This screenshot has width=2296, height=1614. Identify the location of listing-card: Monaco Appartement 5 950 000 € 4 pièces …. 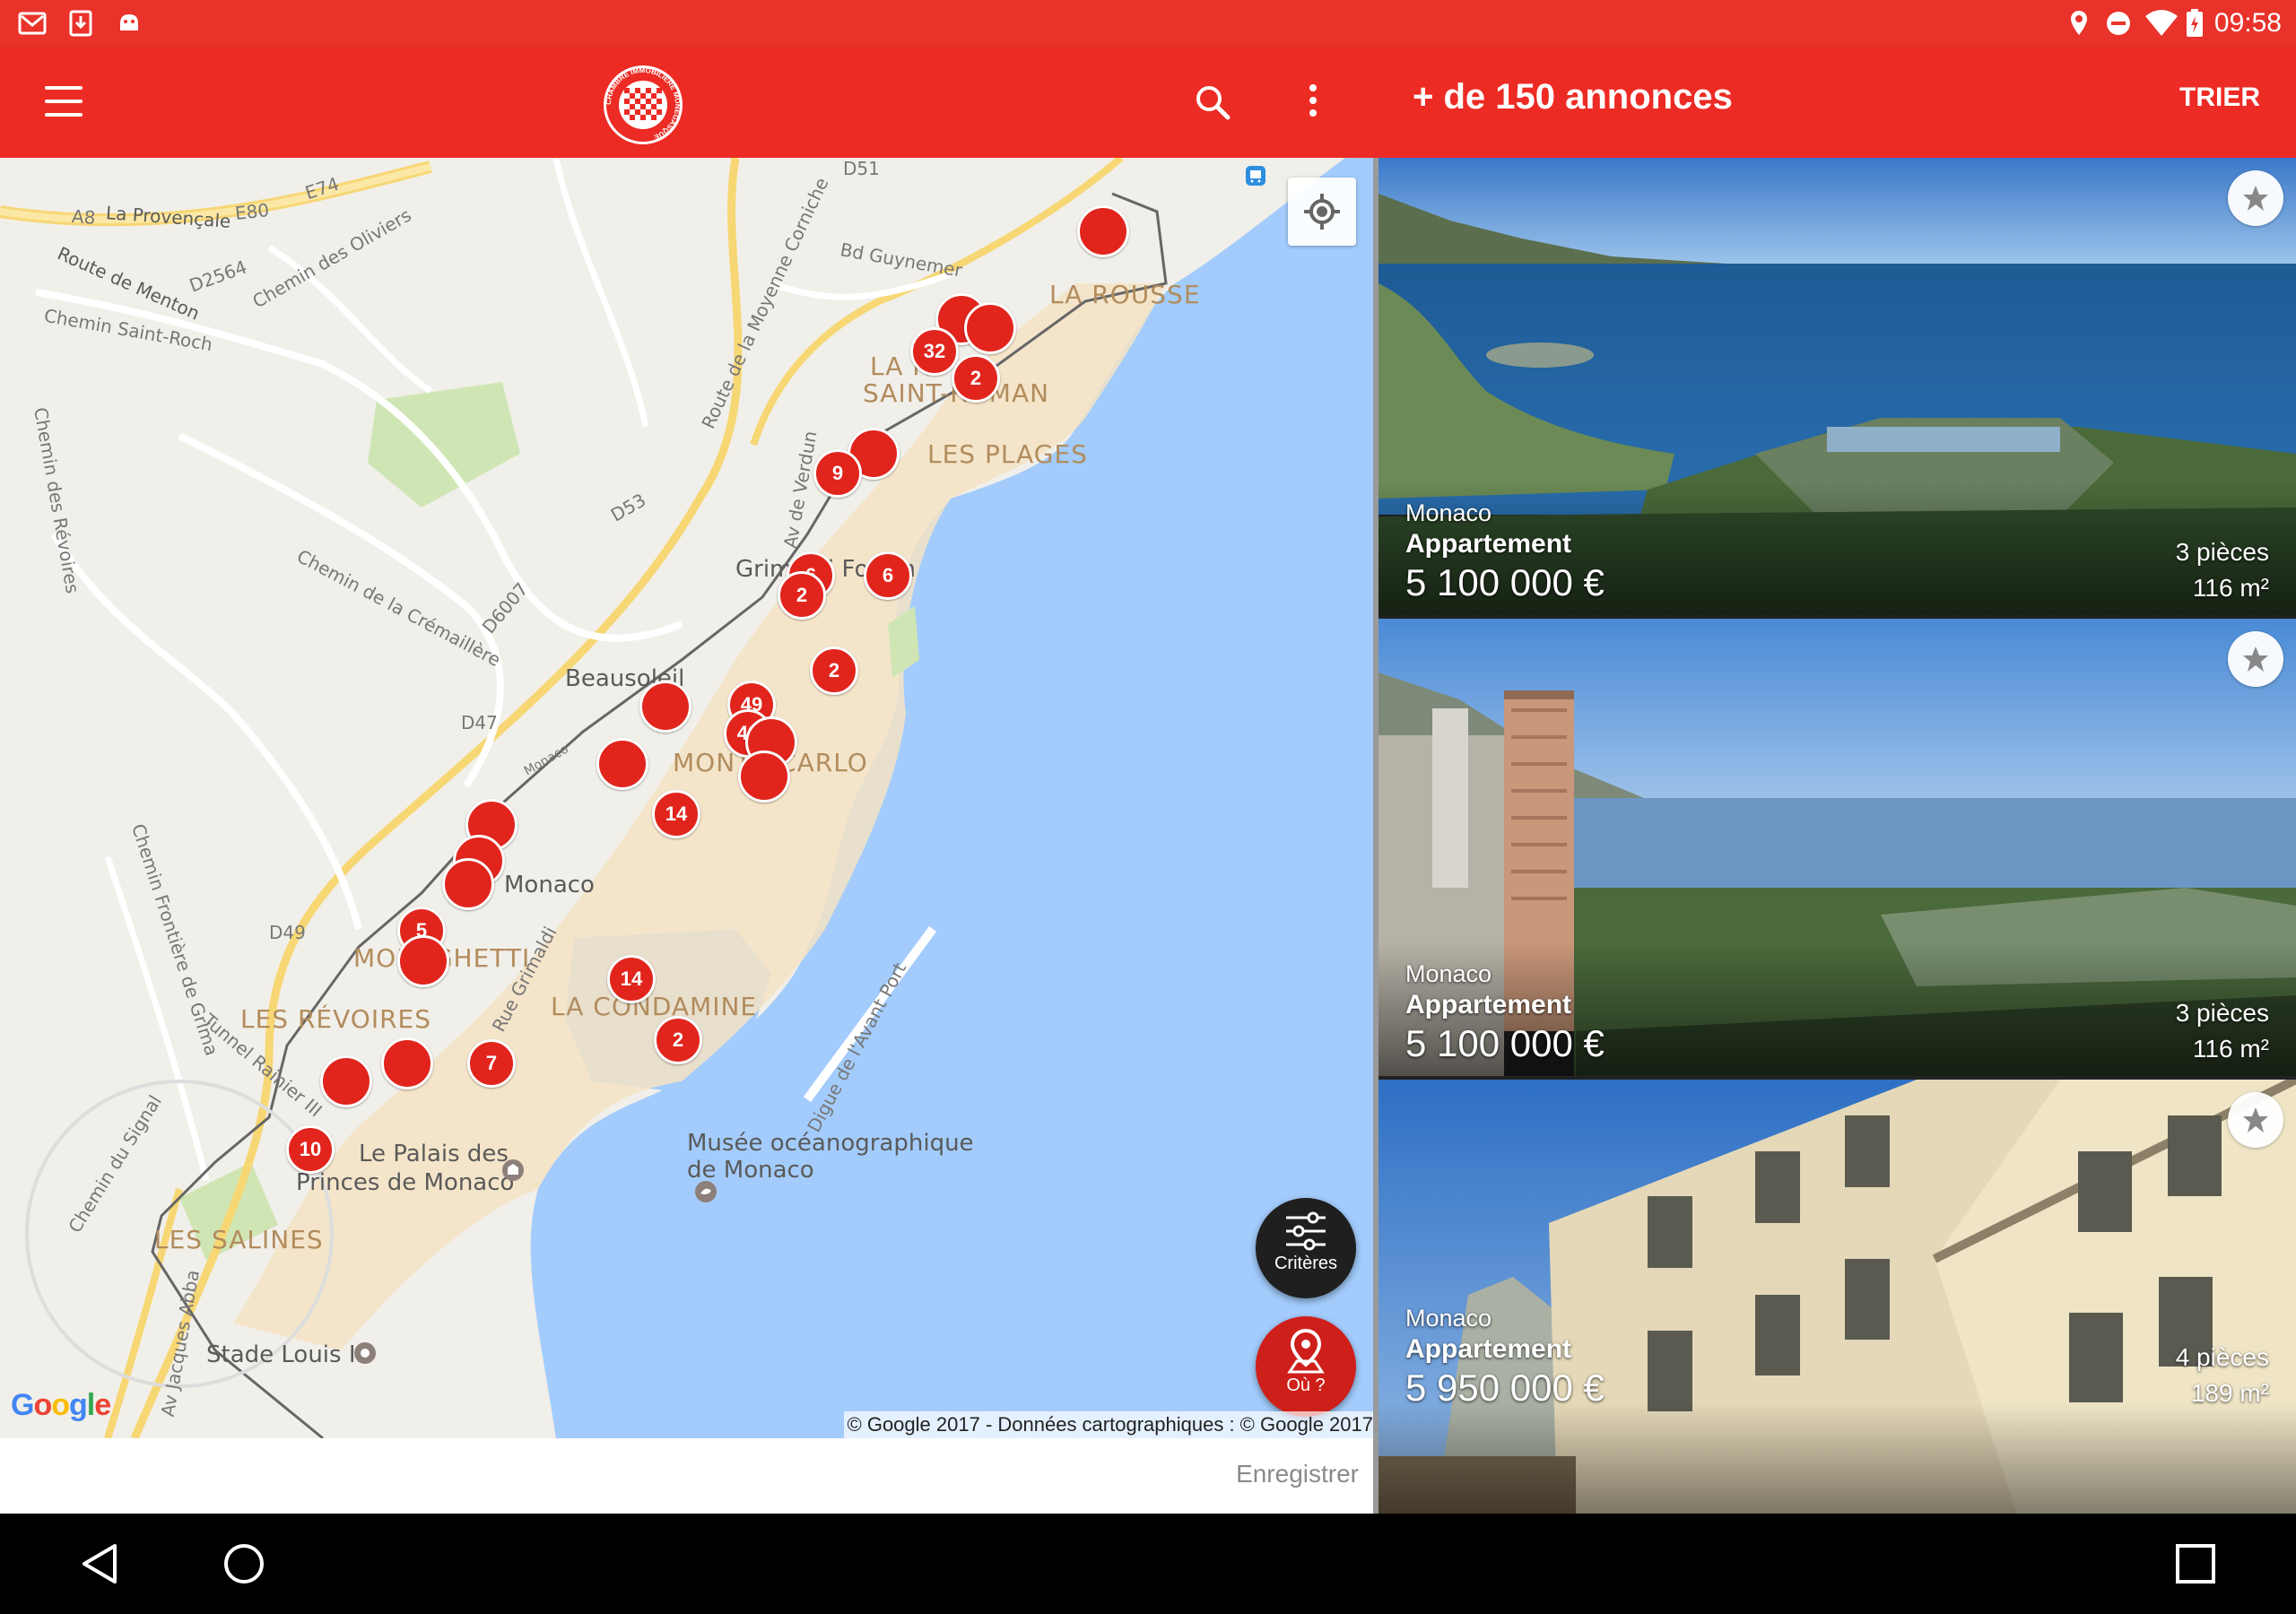
(1837, 1297).